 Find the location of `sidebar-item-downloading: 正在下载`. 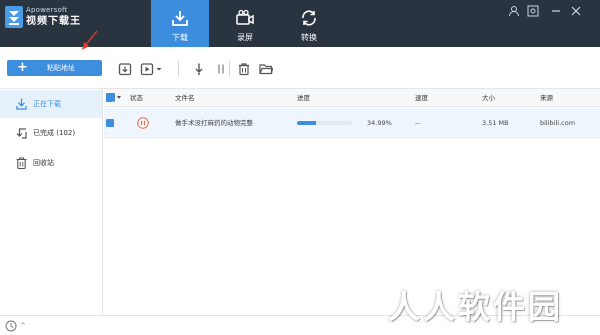

sidebar-item-downloading: 正在下载 is located at coordinates (51, 104).